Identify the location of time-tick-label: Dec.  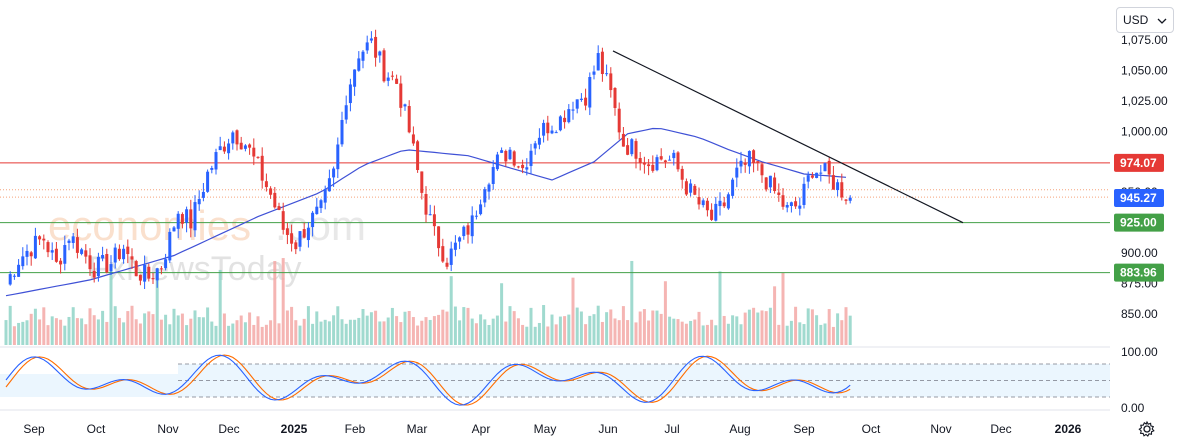
(228, 429).